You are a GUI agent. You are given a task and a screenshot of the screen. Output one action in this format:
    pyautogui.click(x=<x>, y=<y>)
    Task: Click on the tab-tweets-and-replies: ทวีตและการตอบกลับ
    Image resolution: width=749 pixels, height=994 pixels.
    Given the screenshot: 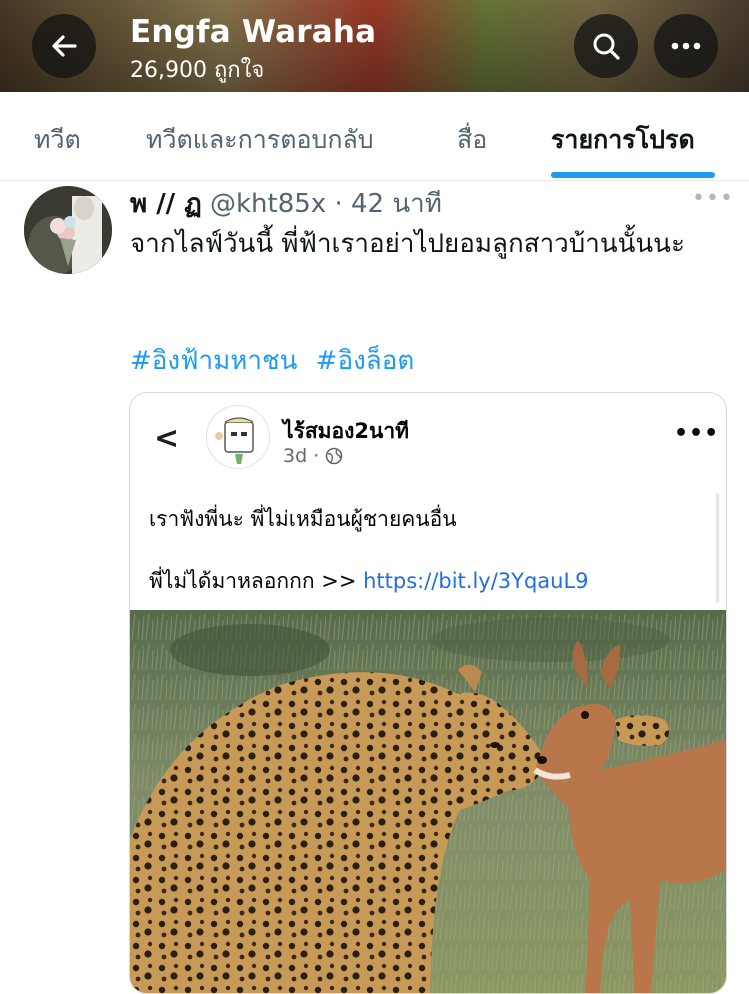 What is the action you would take?
    pyautogui.click(x=260, y=140)
    